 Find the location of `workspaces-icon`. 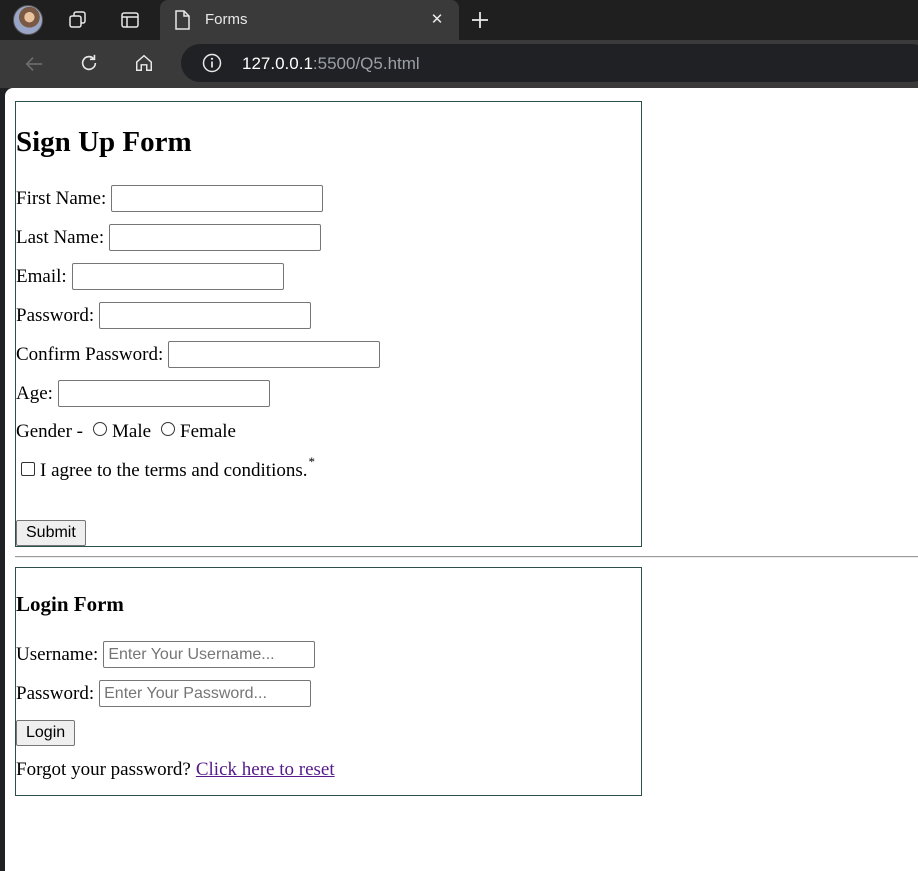

workspaces-icon is located at coordinates (78, 20).